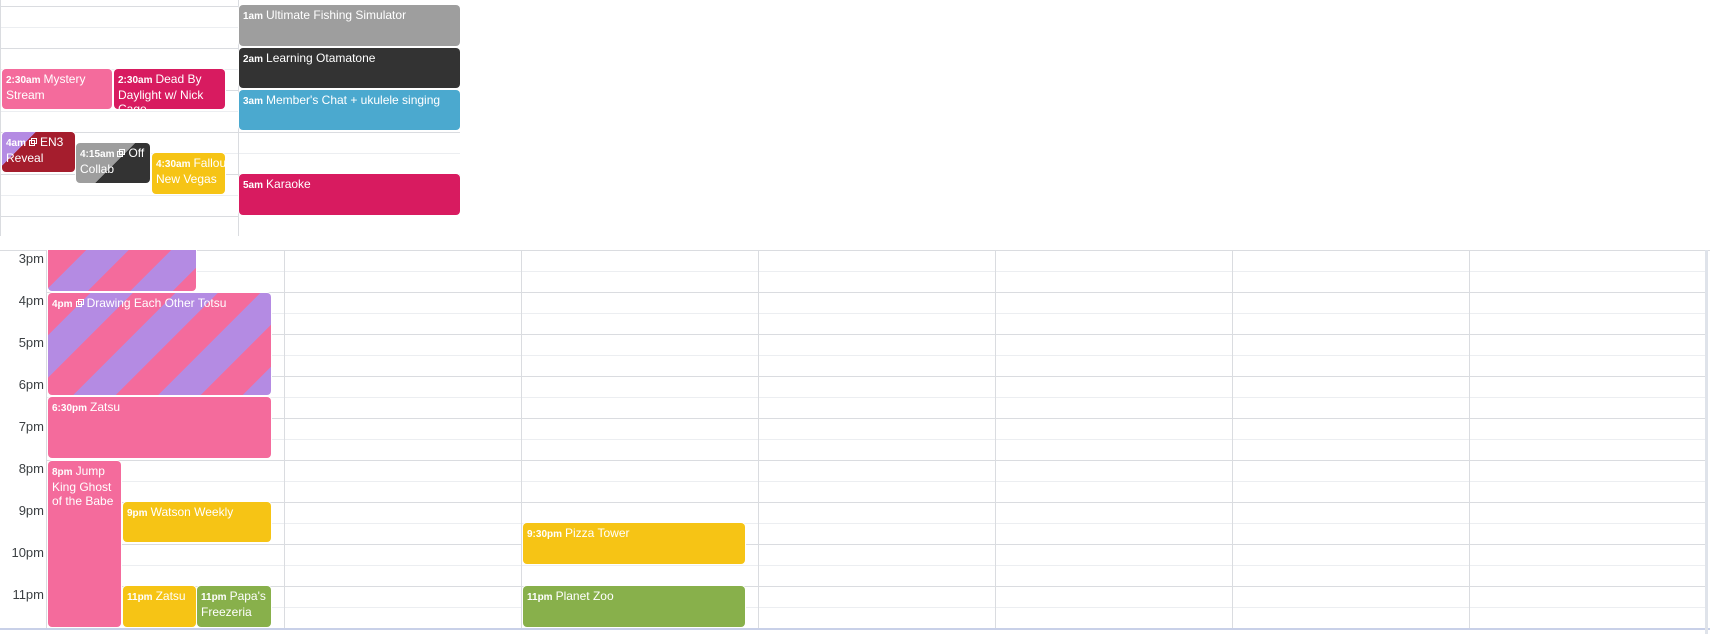 The height and width of the screenshot is (634, 1710). I want to click on event-time: 4pm, so click(62, 304).